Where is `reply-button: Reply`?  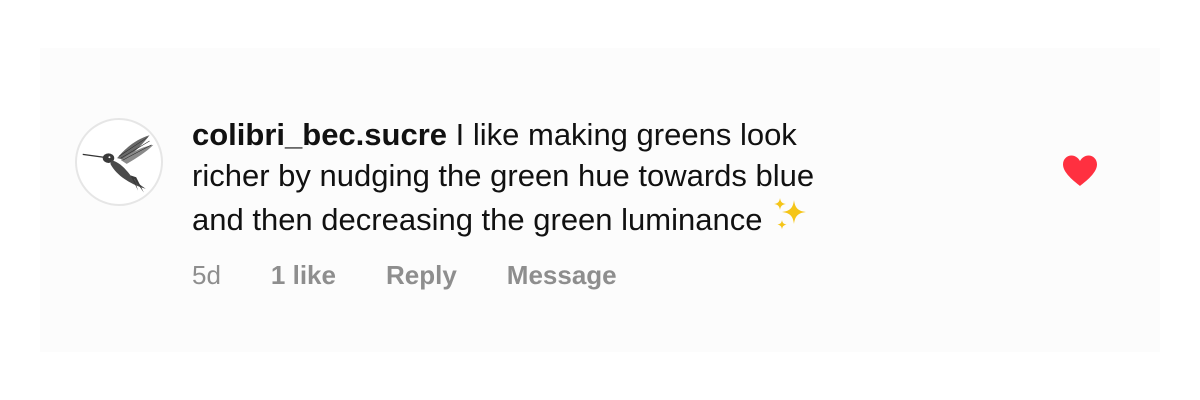
reply-button: Reply is located at coordinates (421, 275).